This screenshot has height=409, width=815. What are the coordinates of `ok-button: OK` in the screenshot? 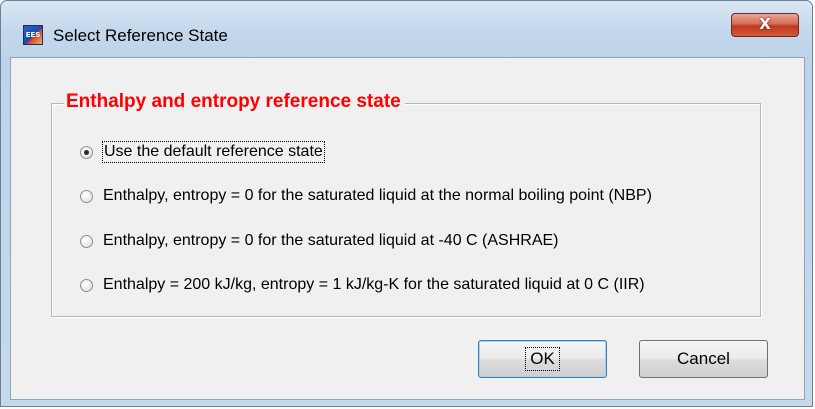 It's located at (542, 359).